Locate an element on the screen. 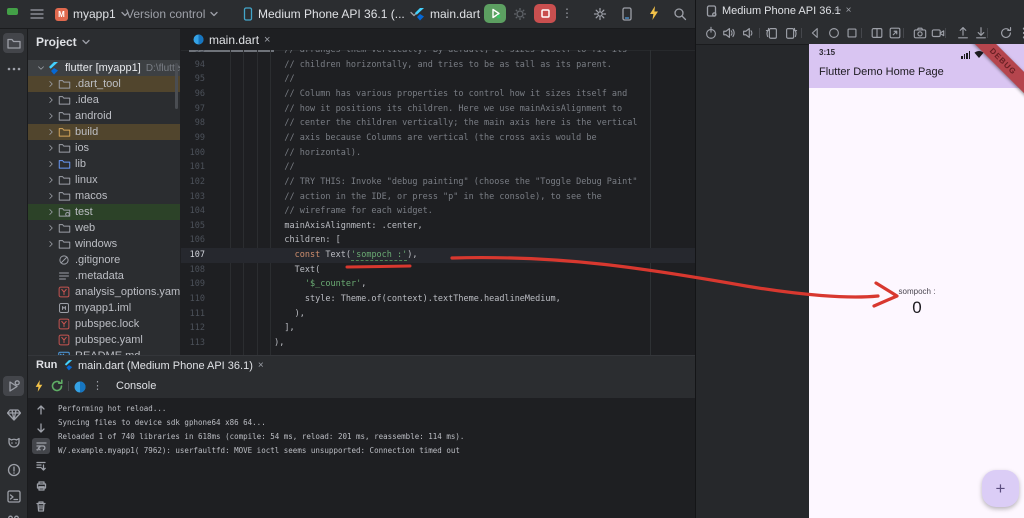 The width and height of the screenshot is (1024, 518). scroll-to-end-button is located at coordinates (41, 466).